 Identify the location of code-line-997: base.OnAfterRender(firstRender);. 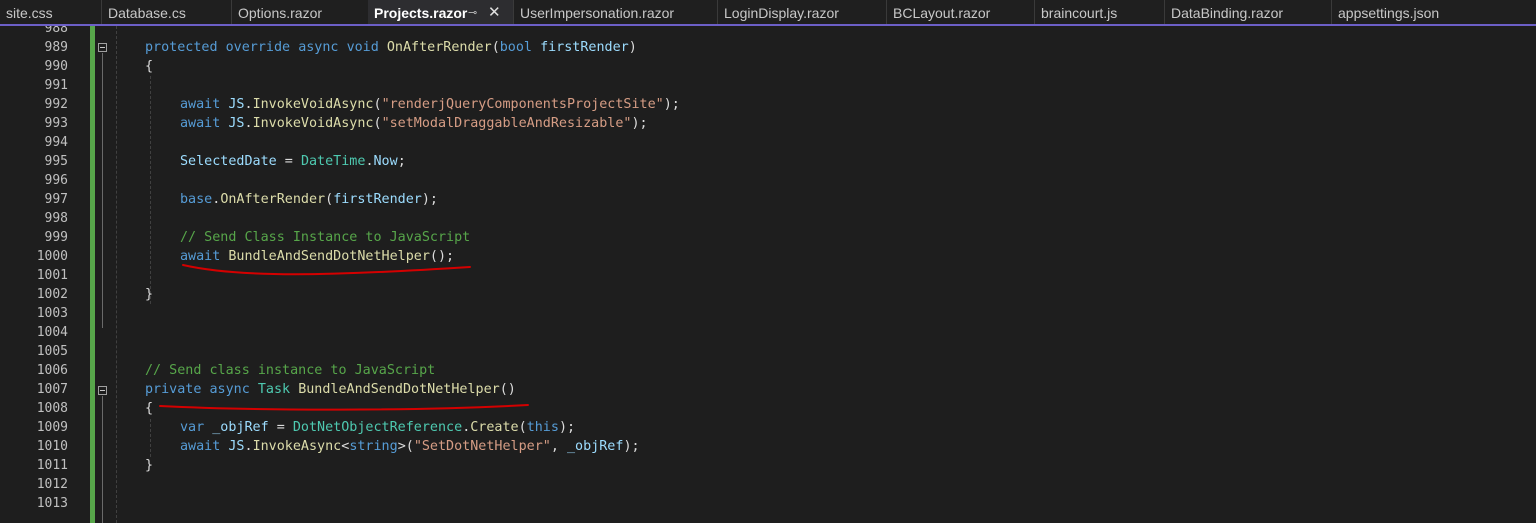
(309, 199).